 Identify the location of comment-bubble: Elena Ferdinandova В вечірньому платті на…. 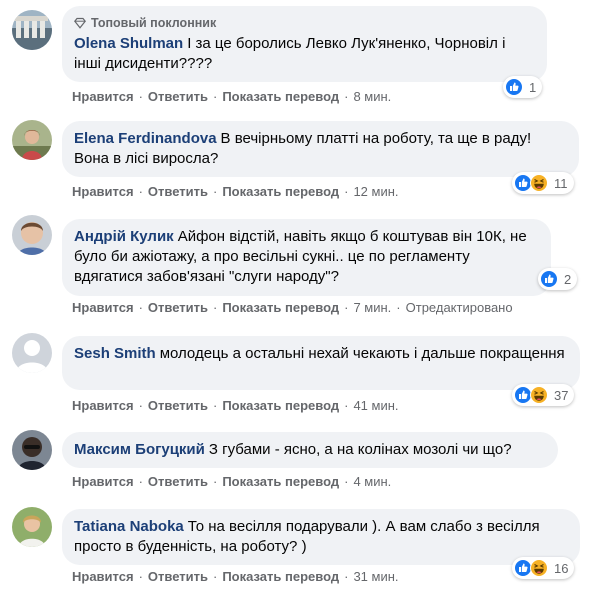
(320, 149).